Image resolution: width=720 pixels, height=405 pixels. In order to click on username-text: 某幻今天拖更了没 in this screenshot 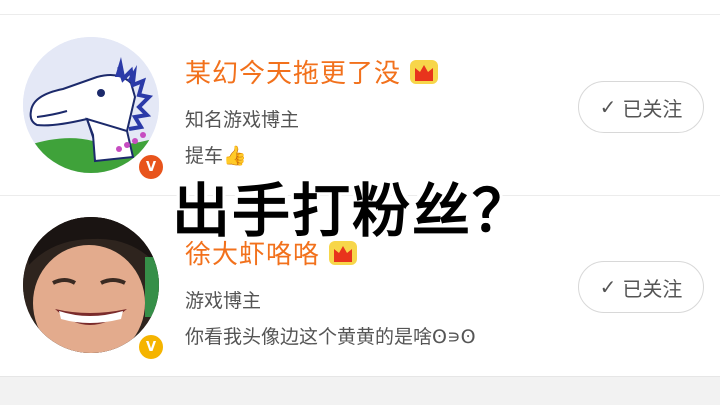, I will do `click(293, 74)`.